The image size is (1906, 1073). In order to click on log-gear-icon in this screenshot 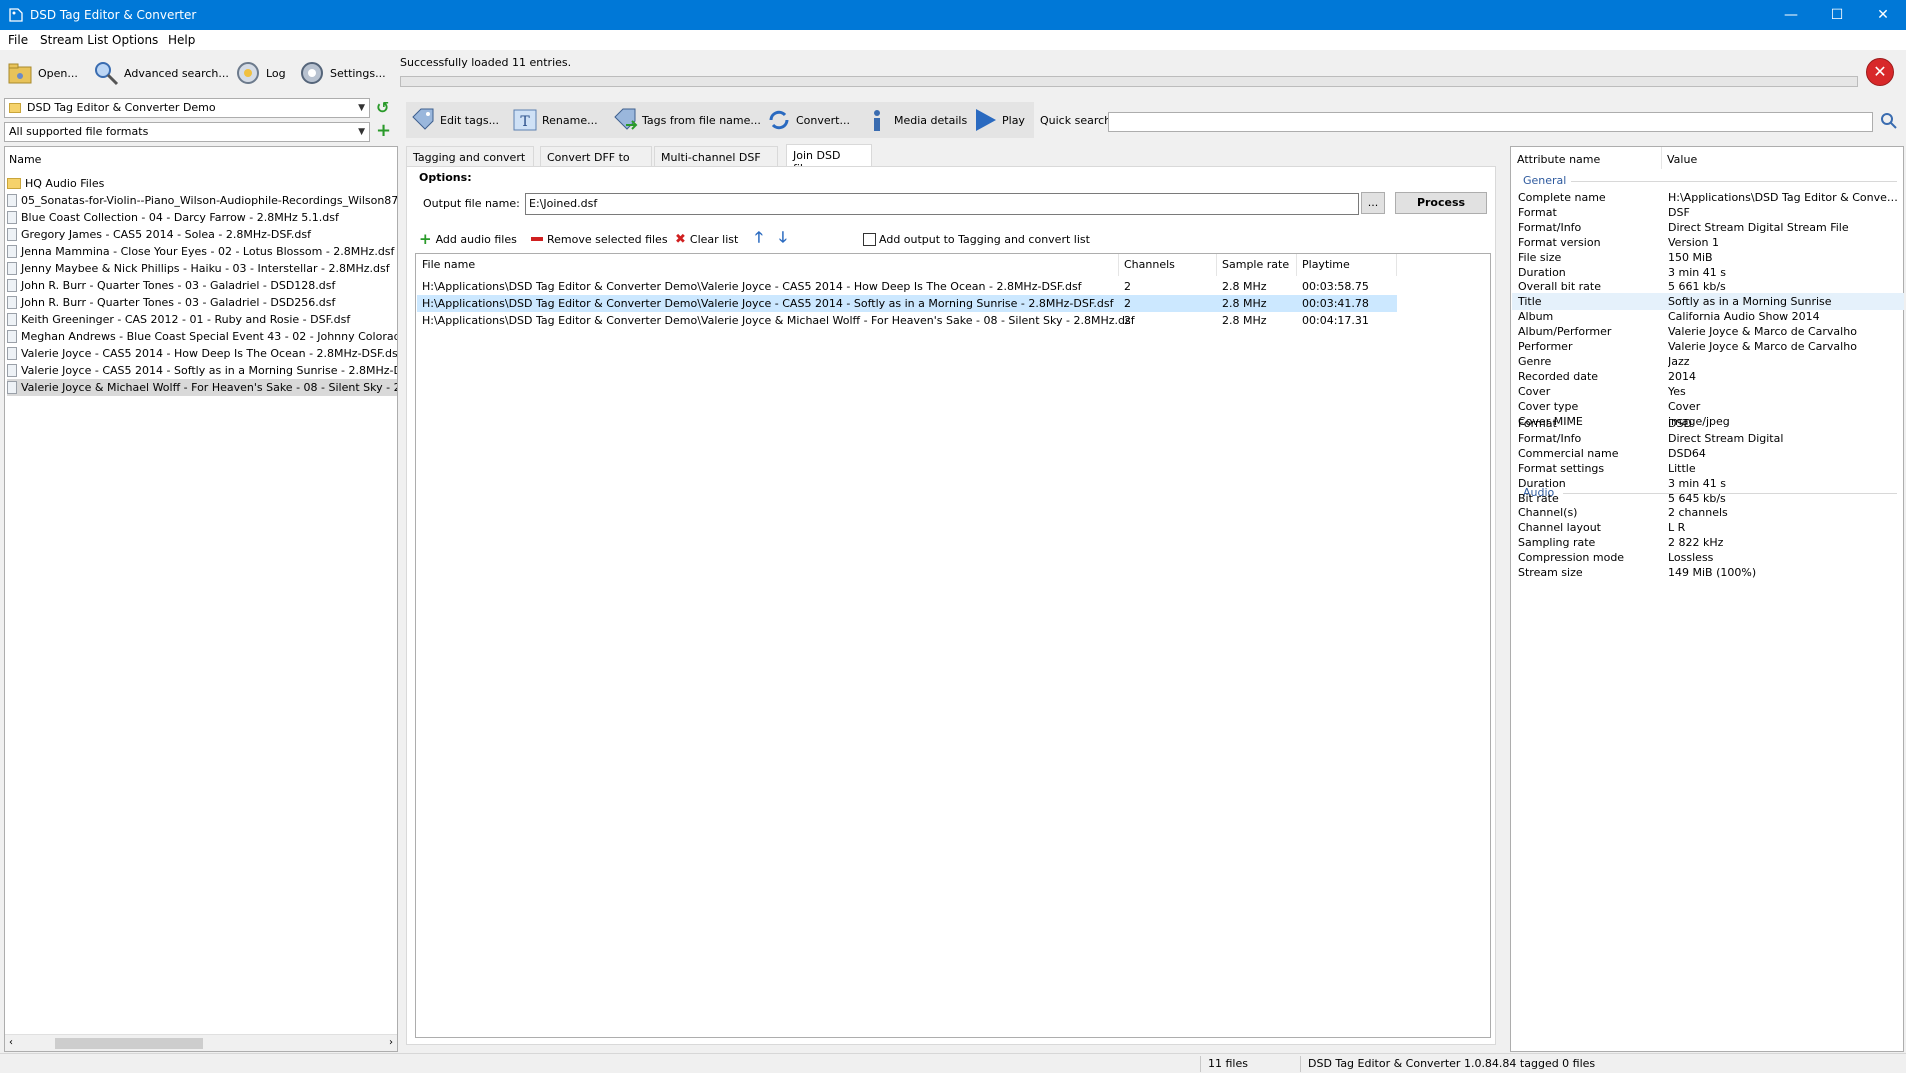, I will do `click(248, 73)`.